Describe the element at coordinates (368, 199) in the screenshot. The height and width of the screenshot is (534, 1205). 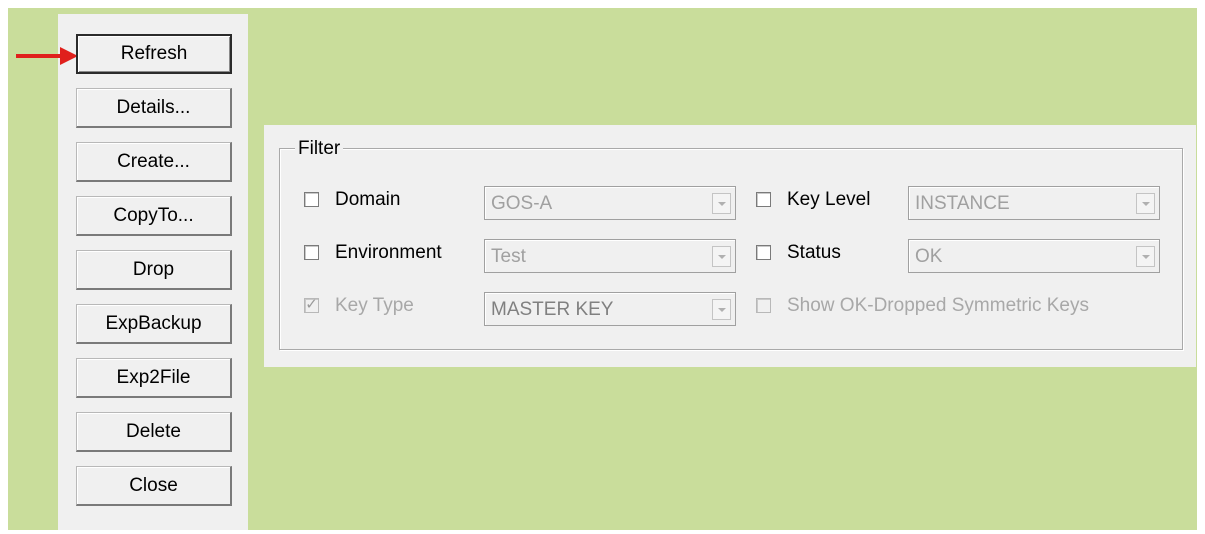
I see `domain-label: Domain` at that location.